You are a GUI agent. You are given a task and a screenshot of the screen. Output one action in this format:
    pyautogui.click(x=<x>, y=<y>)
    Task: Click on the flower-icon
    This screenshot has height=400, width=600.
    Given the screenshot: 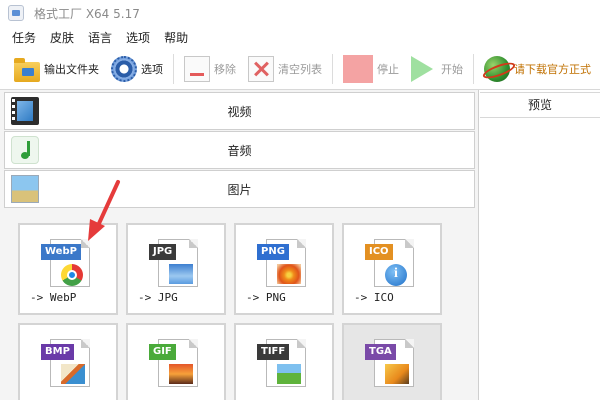 What is the action you would take?
    pyautogui.click(x=289, y=274)
    